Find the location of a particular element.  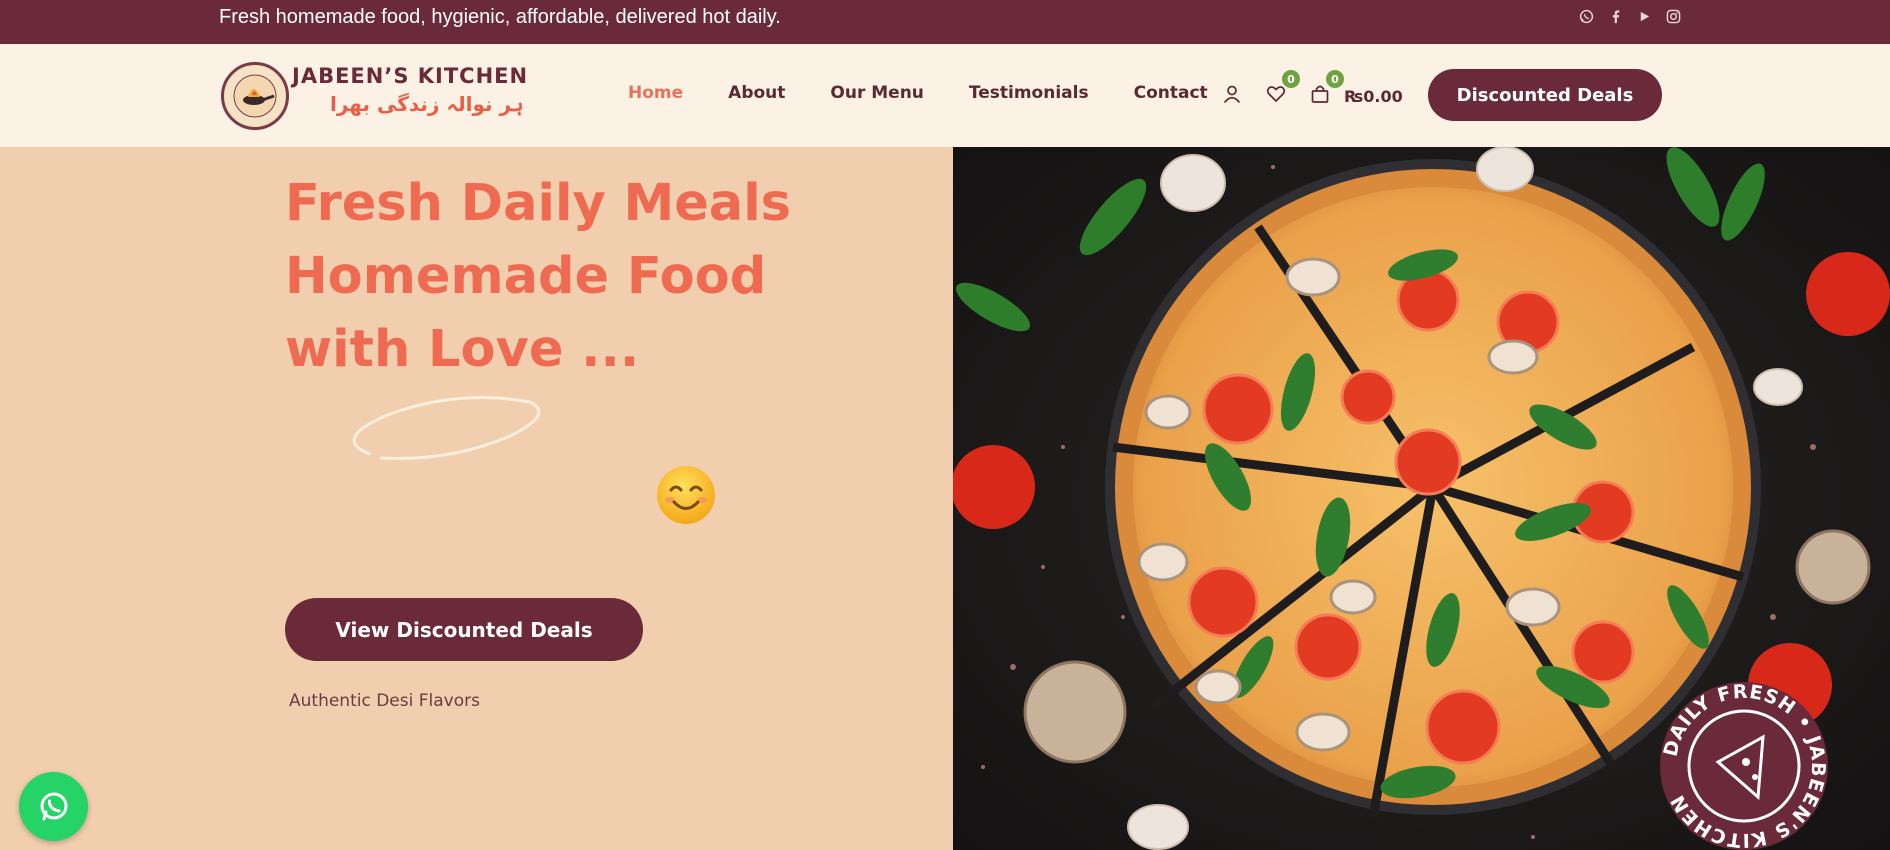

wishlist-icon: 0 is located at coordinates (1282, 88).